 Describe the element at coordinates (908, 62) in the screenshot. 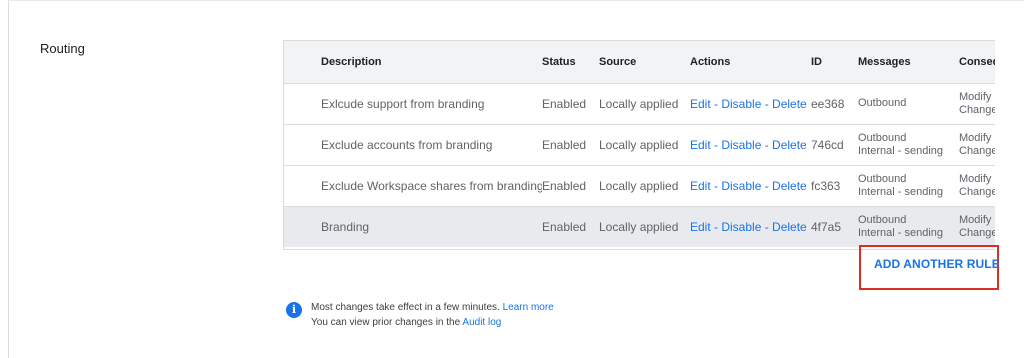

I see `column-header-messages: Messages` at that location.